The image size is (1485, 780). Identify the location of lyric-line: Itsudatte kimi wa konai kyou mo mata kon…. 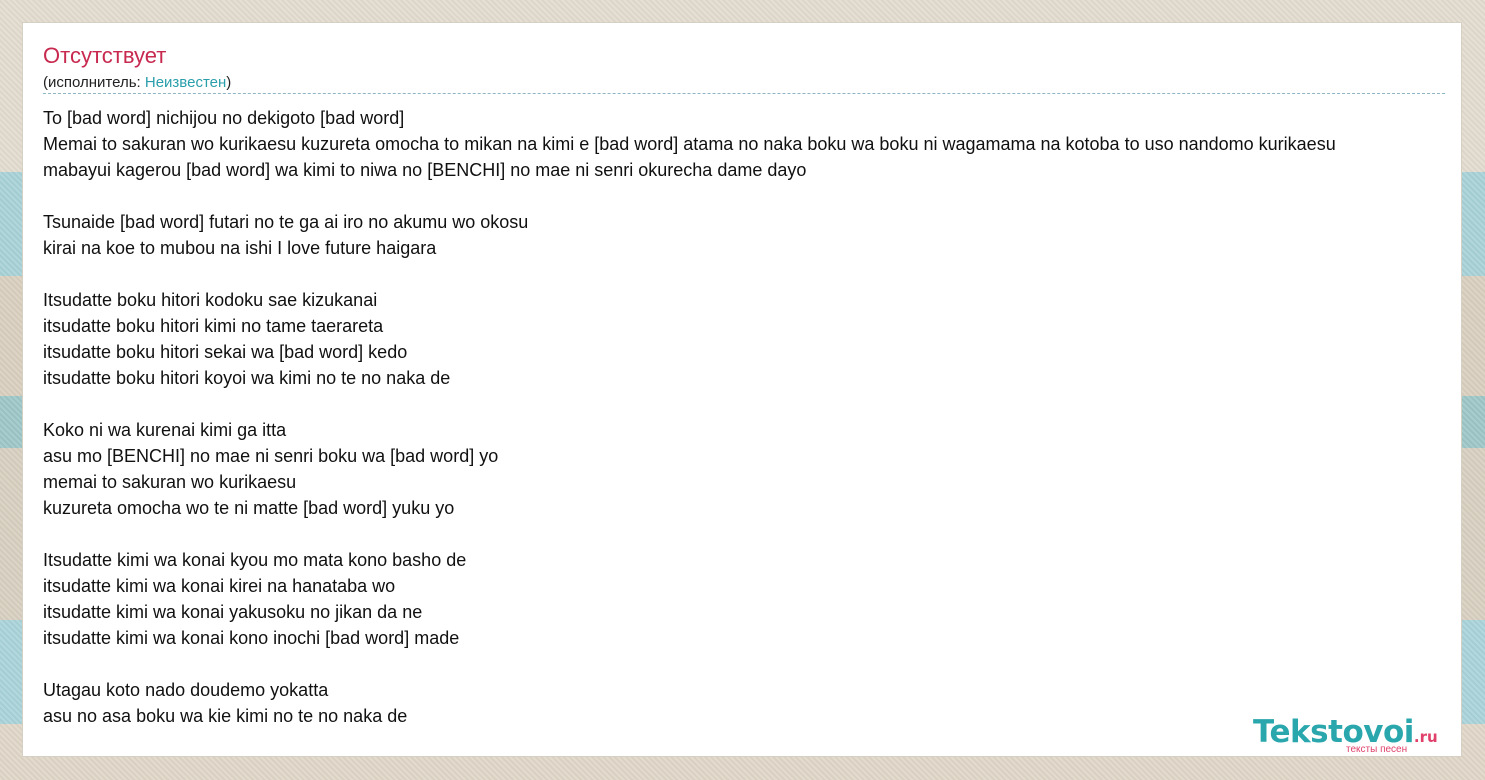
(255, 560).